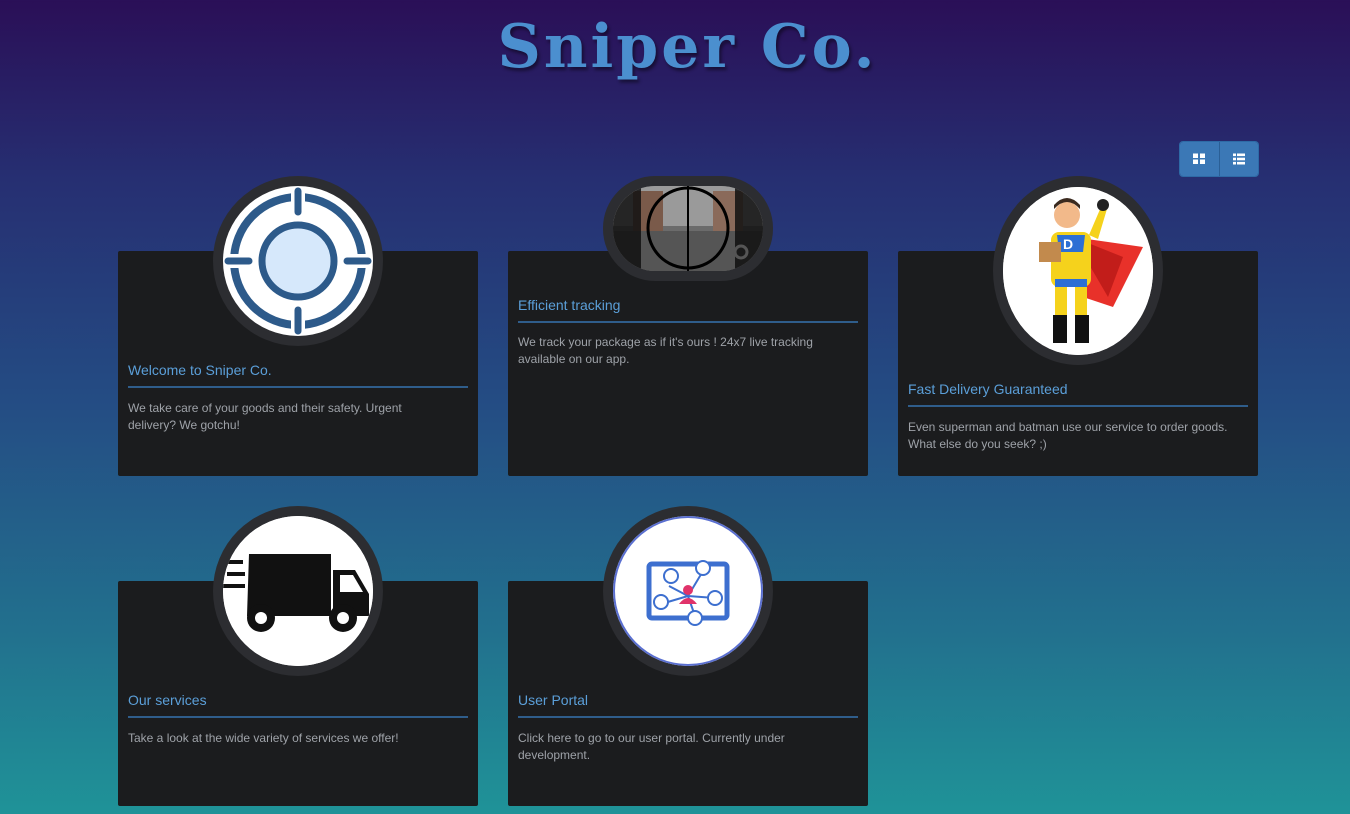 Image resolution: width=1350 pixels, height=814 pixels. What do you see at coordinates (1078, 394) in the screenshot?
I see `card-title: Fast Delivery Guaranteed` at bounding box center [1078, 394].